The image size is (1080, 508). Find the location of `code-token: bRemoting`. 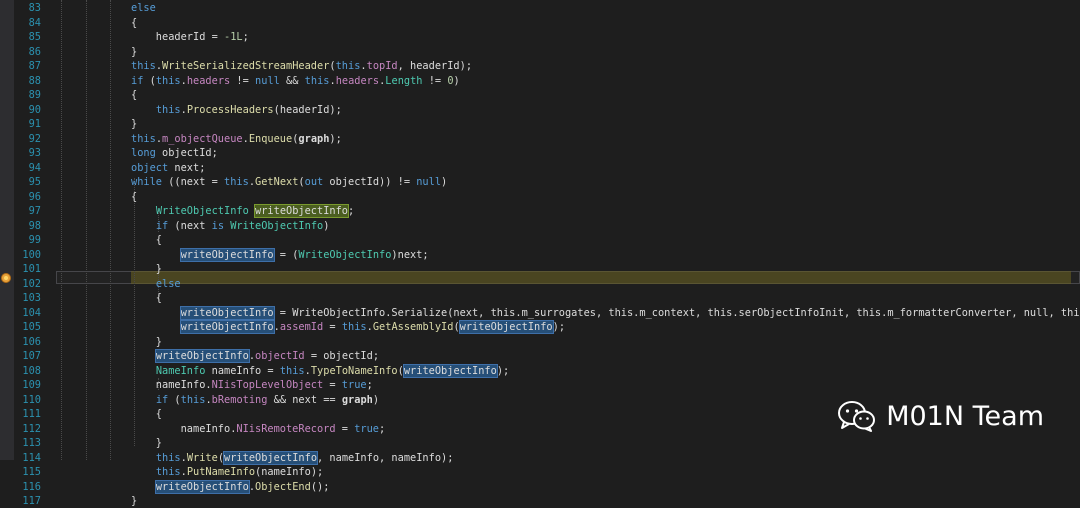

code-token: bRemoting is located at coordinates (239, 399).